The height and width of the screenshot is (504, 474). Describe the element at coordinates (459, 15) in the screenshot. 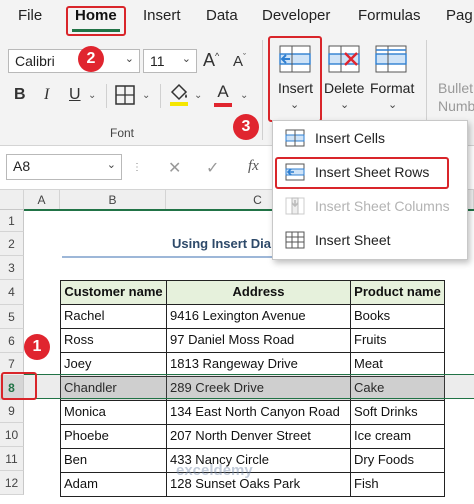

I see `tab-page-layout: Pag` at that location.